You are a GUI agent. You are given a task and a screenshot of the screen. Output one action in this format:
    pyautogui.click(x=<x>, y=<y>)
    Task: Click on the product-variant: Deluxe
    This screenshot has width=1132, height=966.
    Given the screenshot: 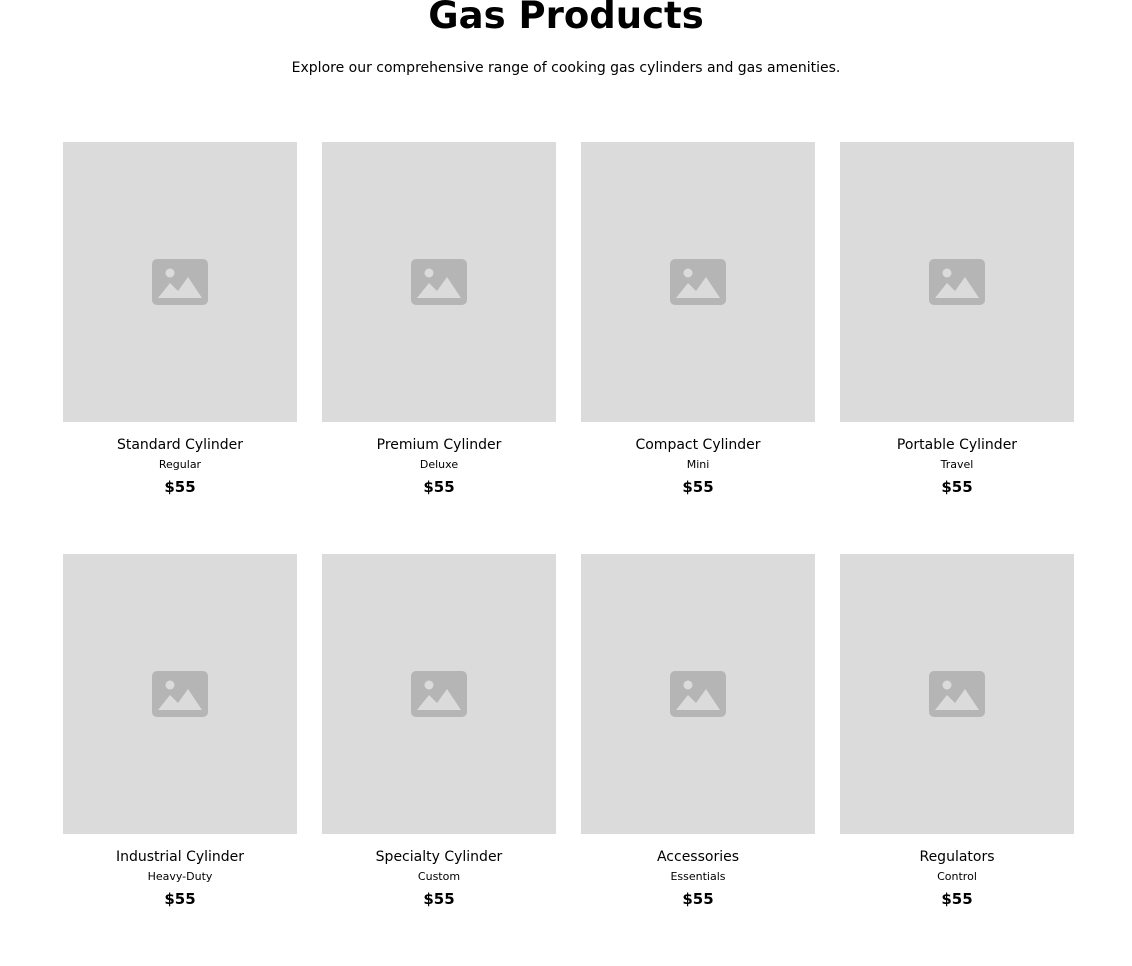 What is the action you would take?
    pyautogui.click(x=439, y=464)
    